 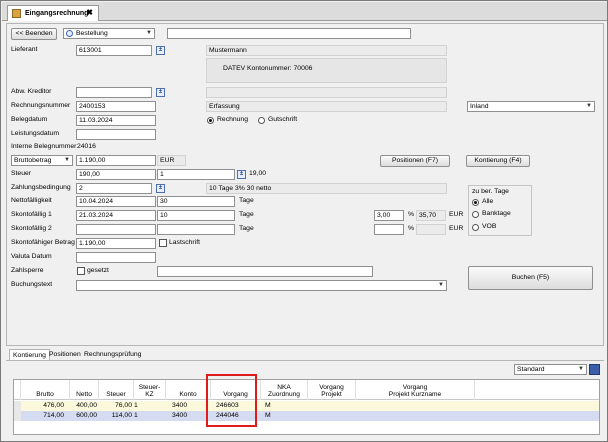 I want to click on close-icon: ✖, so click(x=89, y=12).